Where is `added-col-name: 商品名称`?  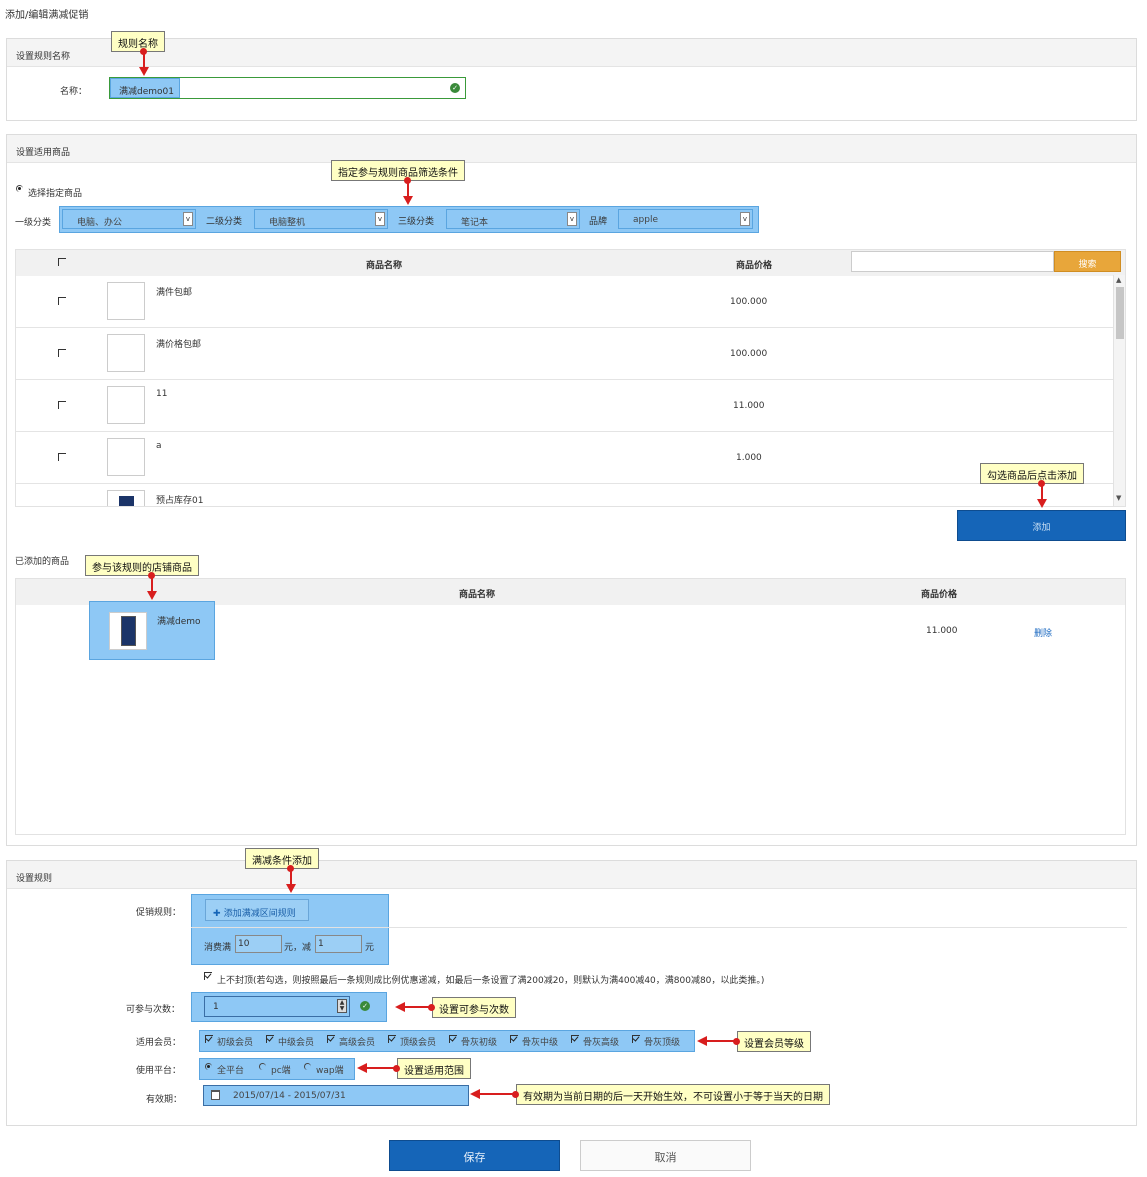 added-col-name: 商品名称 is located at coordinates (477, 595).